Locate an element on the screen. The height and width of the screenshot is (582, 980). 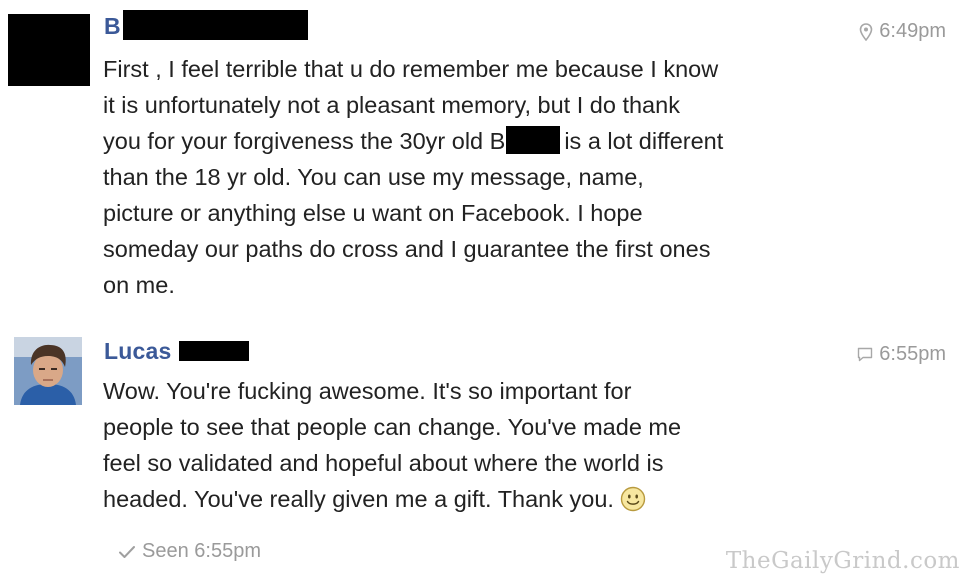
seen-indicator: Seen 6:55pm is located at coordinates (189, 551).